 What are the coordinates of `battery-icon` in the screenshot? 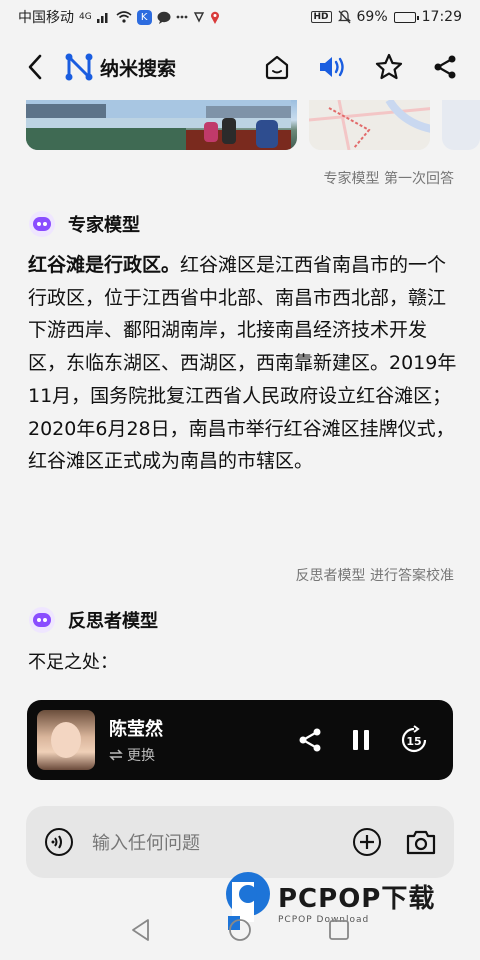 It's located at (406, 17).